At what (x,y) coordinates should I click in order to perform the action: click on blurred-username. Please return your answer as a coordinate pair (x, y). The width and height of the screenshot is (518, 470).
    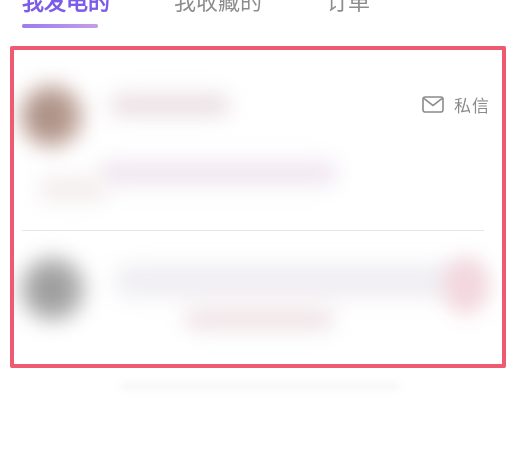
    Looking at the image, I should click on (170, 105).